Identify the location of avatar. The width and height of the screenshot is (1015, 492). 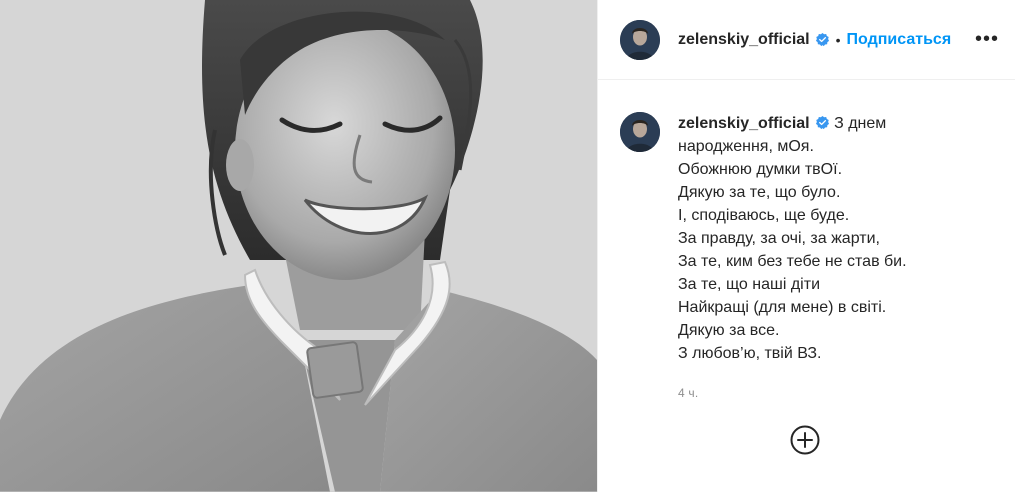
(640, 39).